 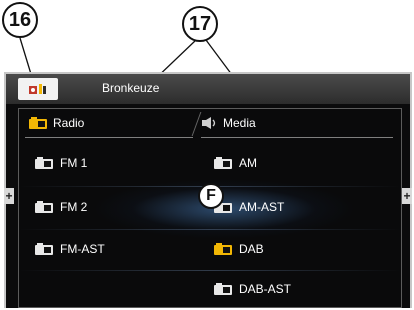 What do you see at coordinates (262, 207) in the screenshot?
I see `source-item-label: AM-AST` at bounding box center [262, 207].